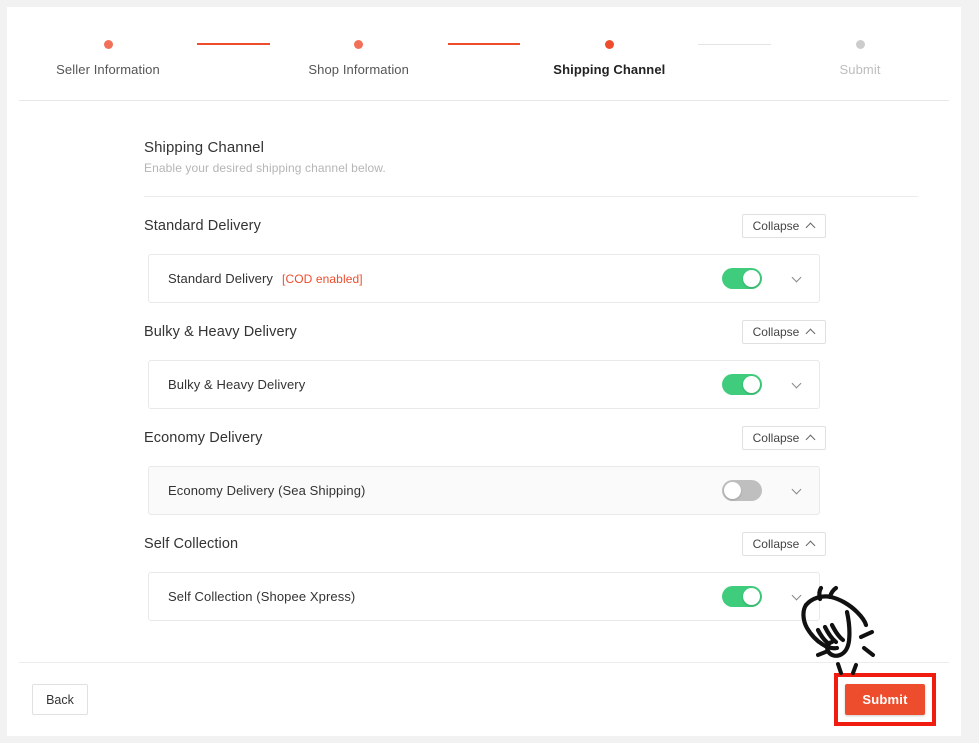  What do you see at coordinates (484, 596) in the screenshot?
I see `channel-row: Self Collection (Shopee Xpress)` at bounding box center [484, 596].